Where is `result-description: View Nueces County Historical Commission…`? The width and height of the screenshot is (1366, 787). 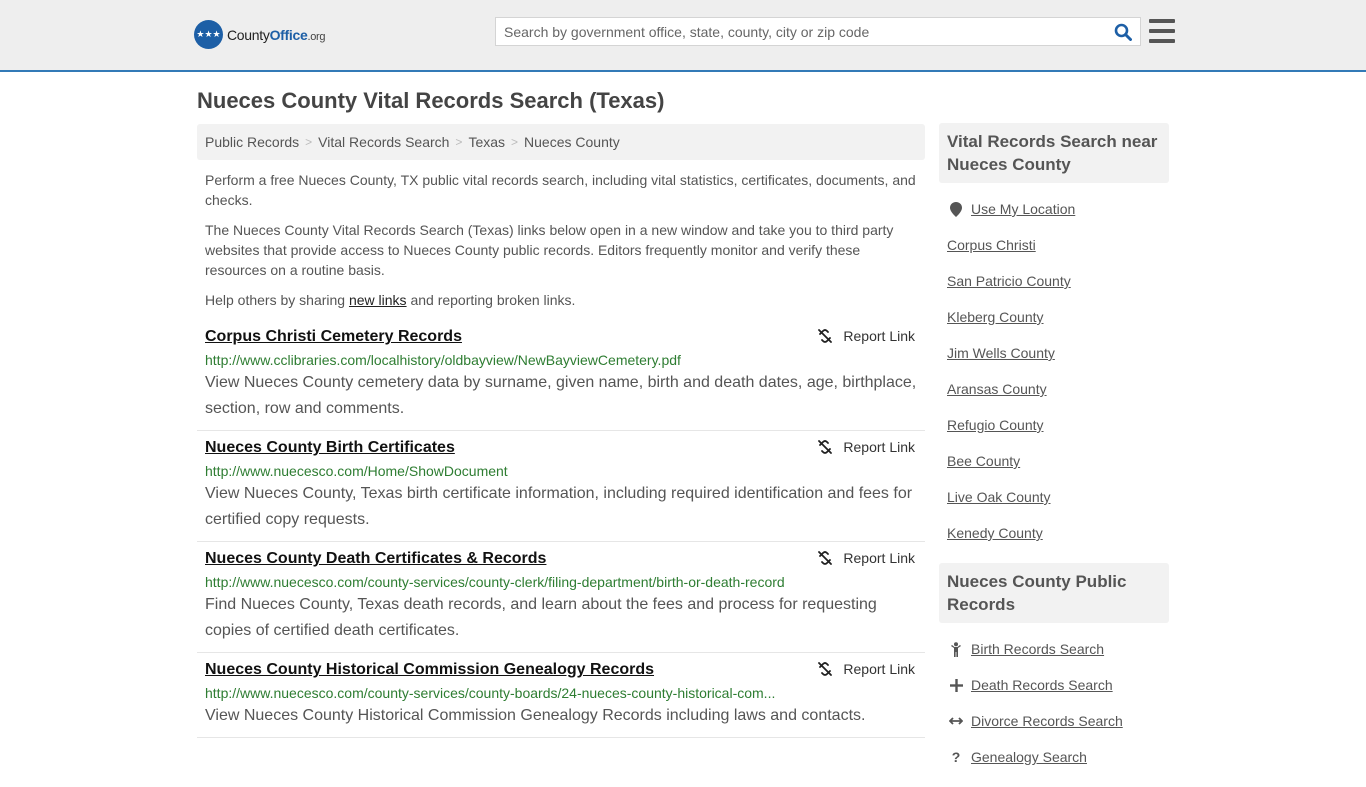
result-description: View Nueces County Historical Commission… is located at coordinates (535, 715).